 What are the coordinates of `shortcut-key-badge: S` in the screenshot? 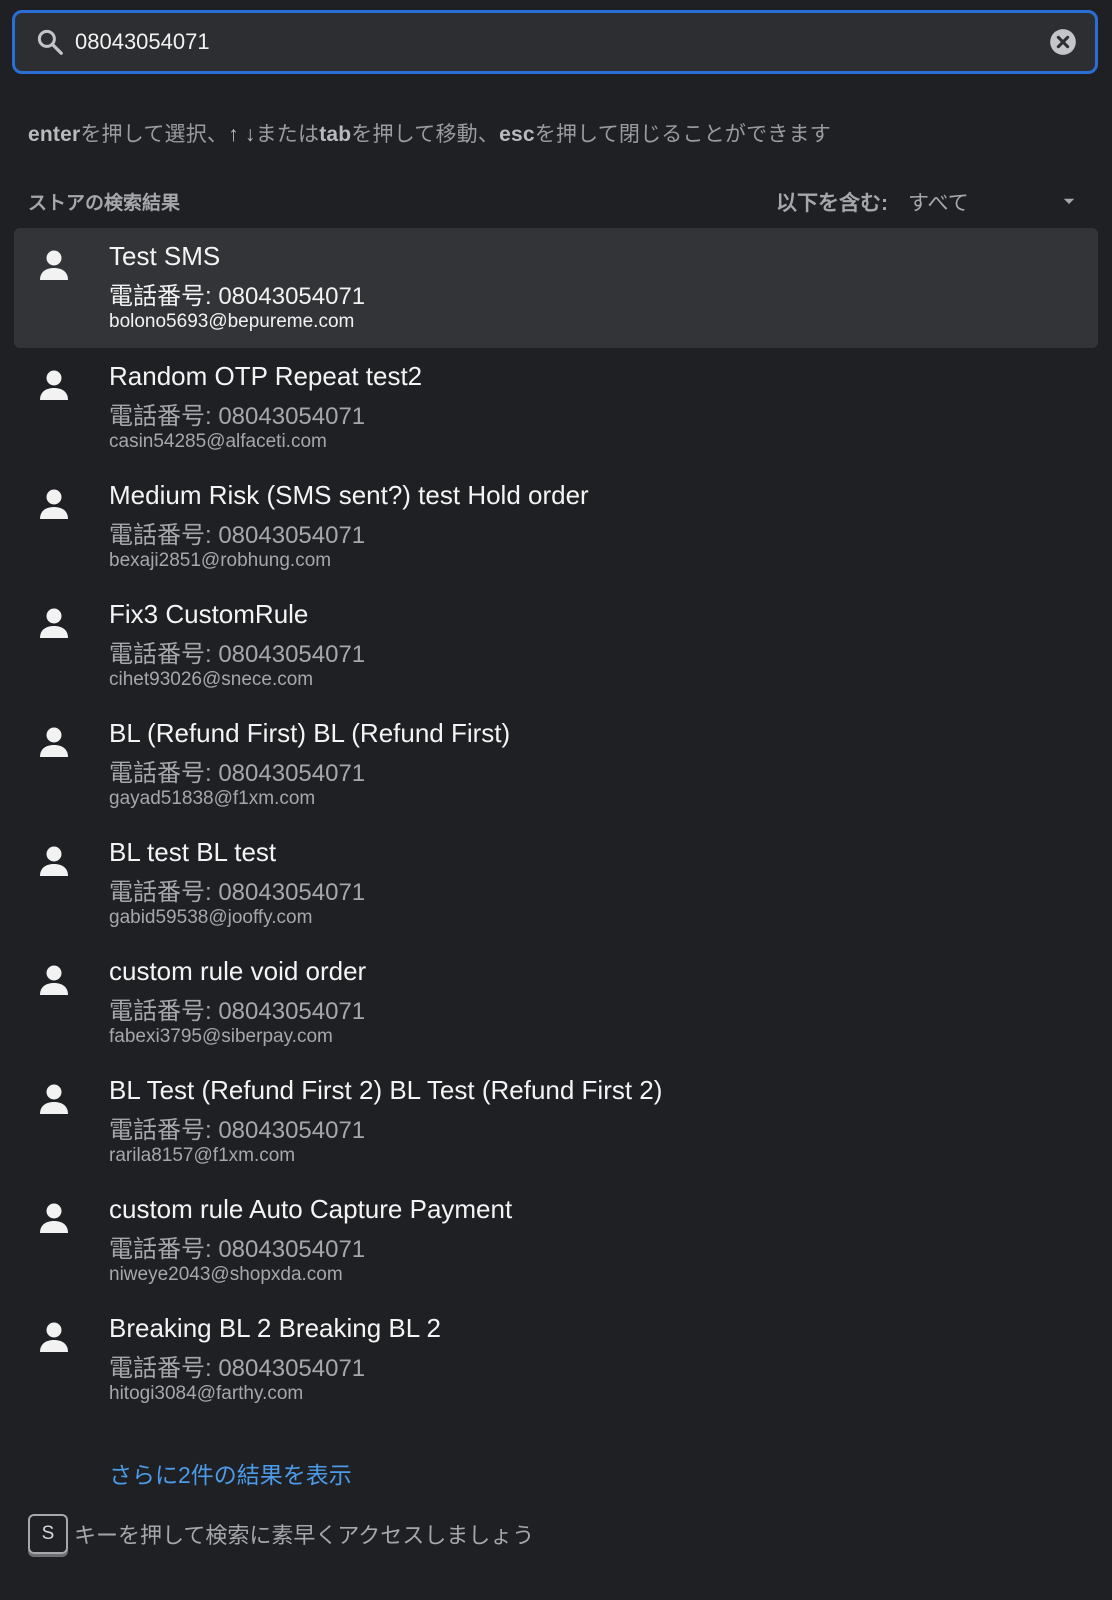 It's located at (48, 1534).